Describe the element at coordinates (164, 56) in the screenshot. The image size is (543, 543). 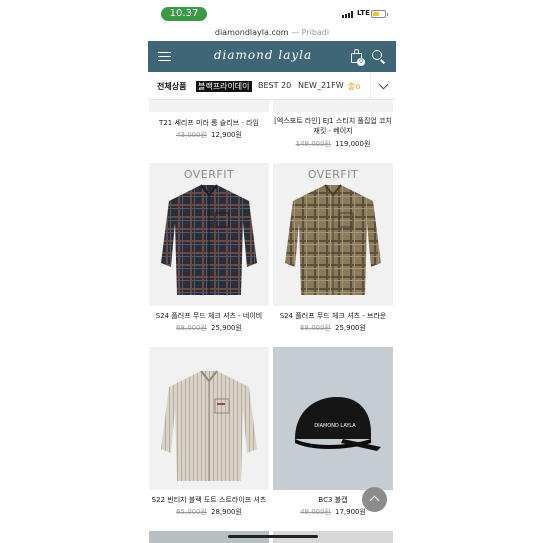
I see `menu-icon` at that location.